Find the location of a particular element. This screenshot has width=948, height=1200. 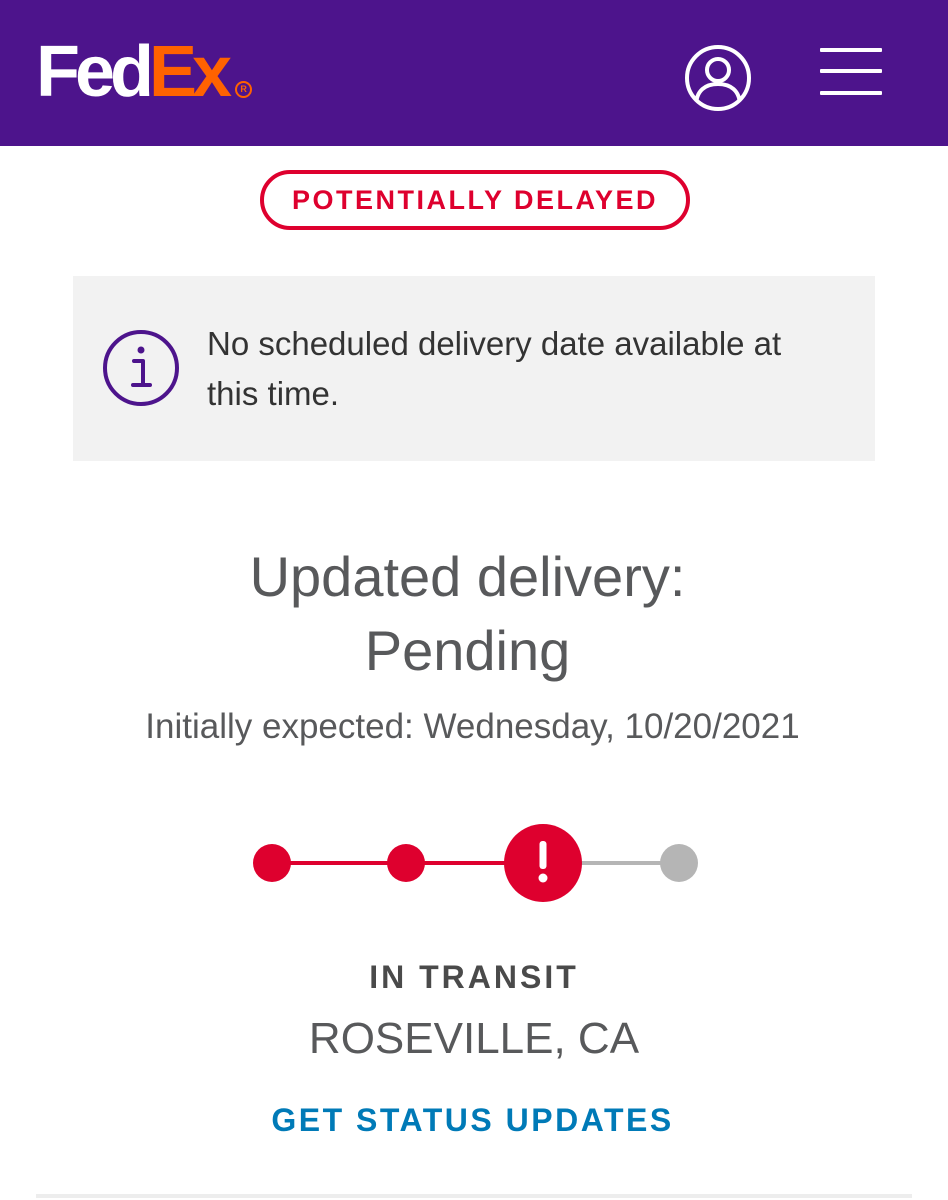

info-icon is located at coordinates (141, 368).